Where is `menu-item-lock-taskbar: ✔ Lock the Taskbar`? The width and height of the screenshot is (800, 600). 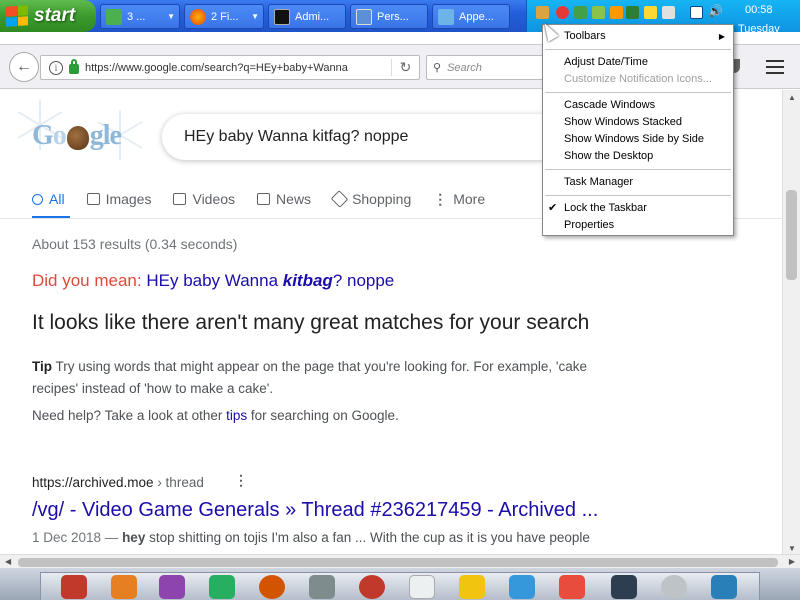 menu-item-lock-taskbar: ✔ Lock the Taskbar is located at coordinates (638, 208).